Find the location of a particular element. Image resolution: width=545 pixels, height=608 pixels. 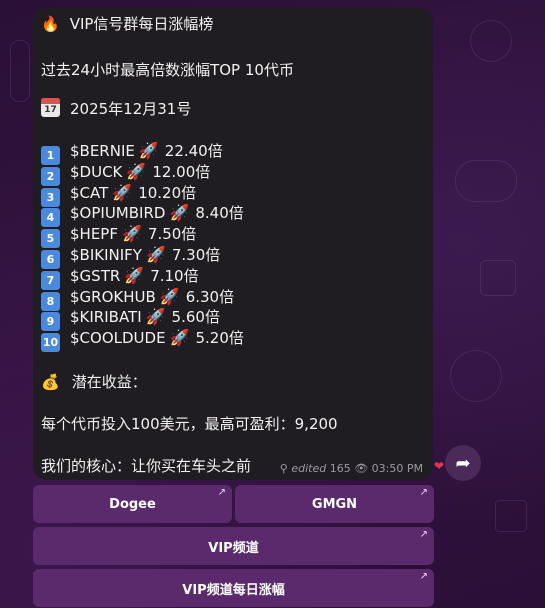

token-gain: 12.00倍 is located at coordinates (181, 171).